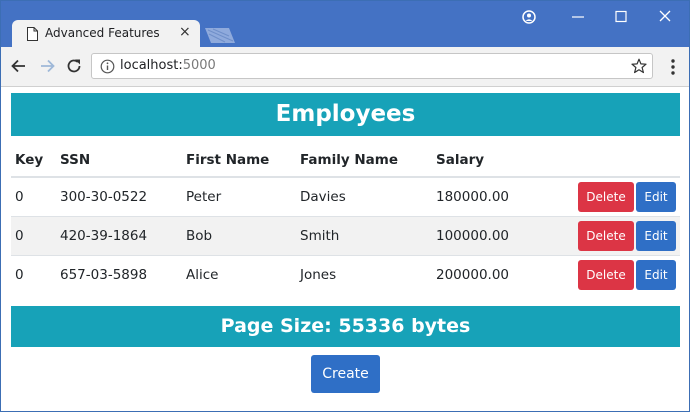 Image resolution: width=690 pixels, height=412 pixels. Describe the element at coordinates (119, 196) in the screenshot. I see `cell-ssn: 300-30-0522` at that location.